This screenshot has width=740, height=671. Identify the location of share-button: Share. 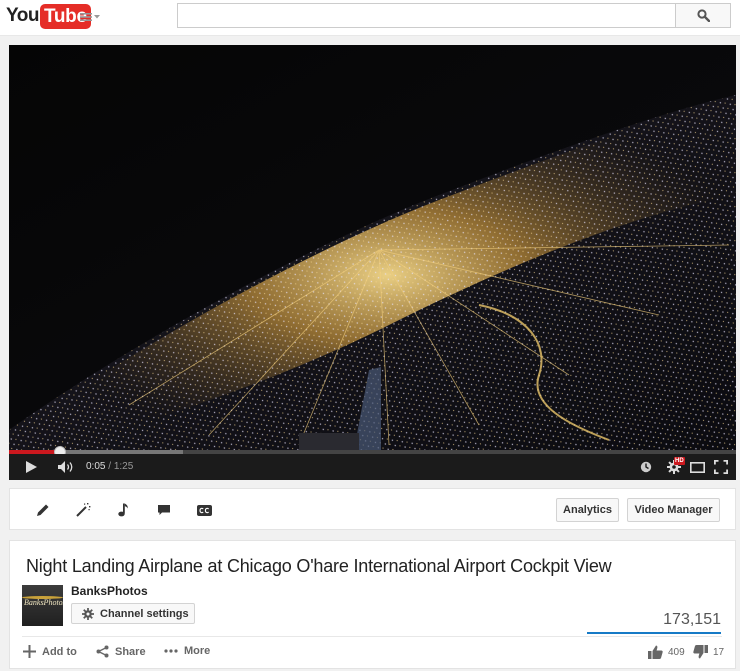
(121, 651).